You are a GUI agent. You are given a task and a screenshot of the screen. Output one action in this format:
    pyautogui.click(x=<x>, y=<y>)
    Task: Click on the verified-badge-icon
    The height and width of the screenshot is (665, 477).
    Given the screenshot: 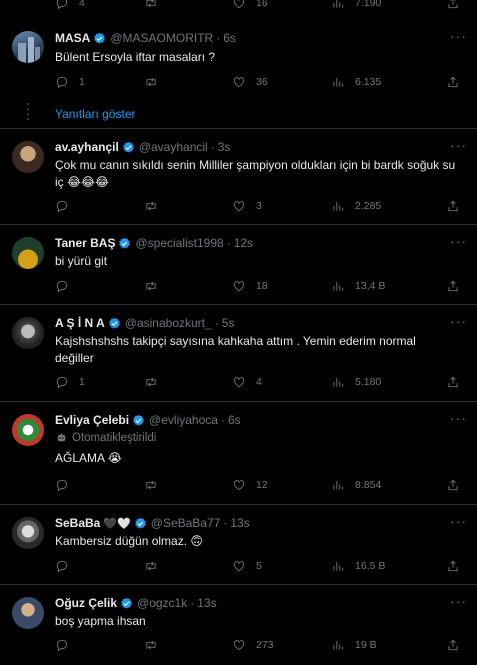 What is the action you would take?
    pyautogui.click(x=99, y=38)
    